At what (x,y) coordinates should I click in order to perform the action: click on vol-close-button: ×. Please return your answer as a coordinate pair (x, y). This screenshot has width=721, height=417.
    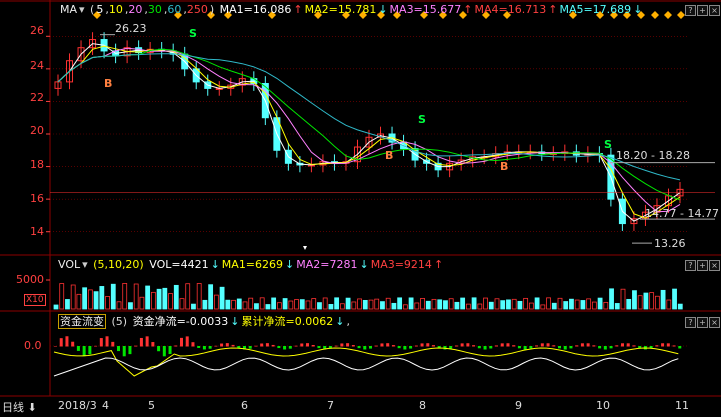
    Looking at the image, I should click on (714, 265).